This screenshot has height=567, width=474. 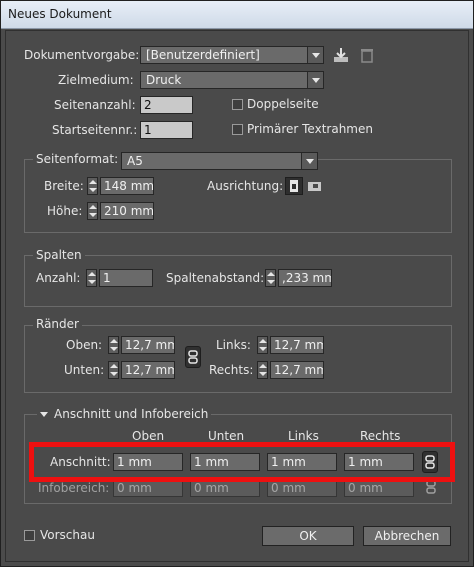 I want to click on disclosure-triangle-icon, so click(x=44, y=414).